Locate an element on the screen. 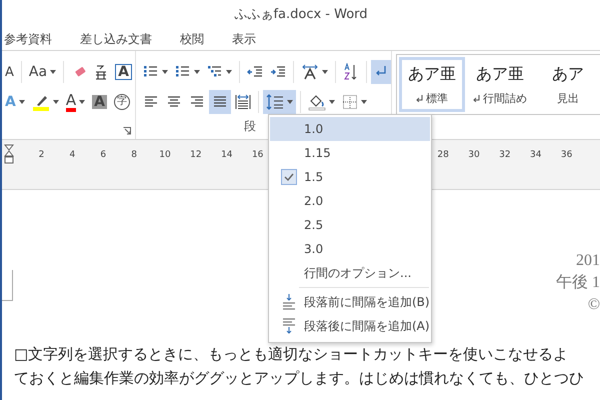  highlighter-icon is located at coordinates (41, 102).